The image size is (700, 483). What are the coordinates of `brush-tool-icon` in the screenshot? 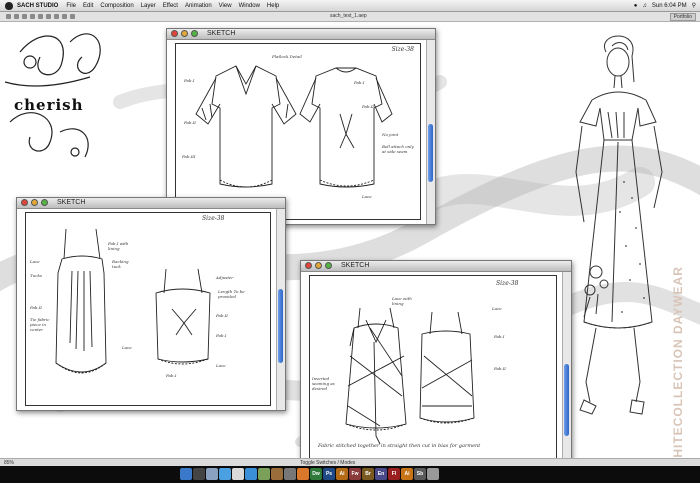 It's located at (64, 16).